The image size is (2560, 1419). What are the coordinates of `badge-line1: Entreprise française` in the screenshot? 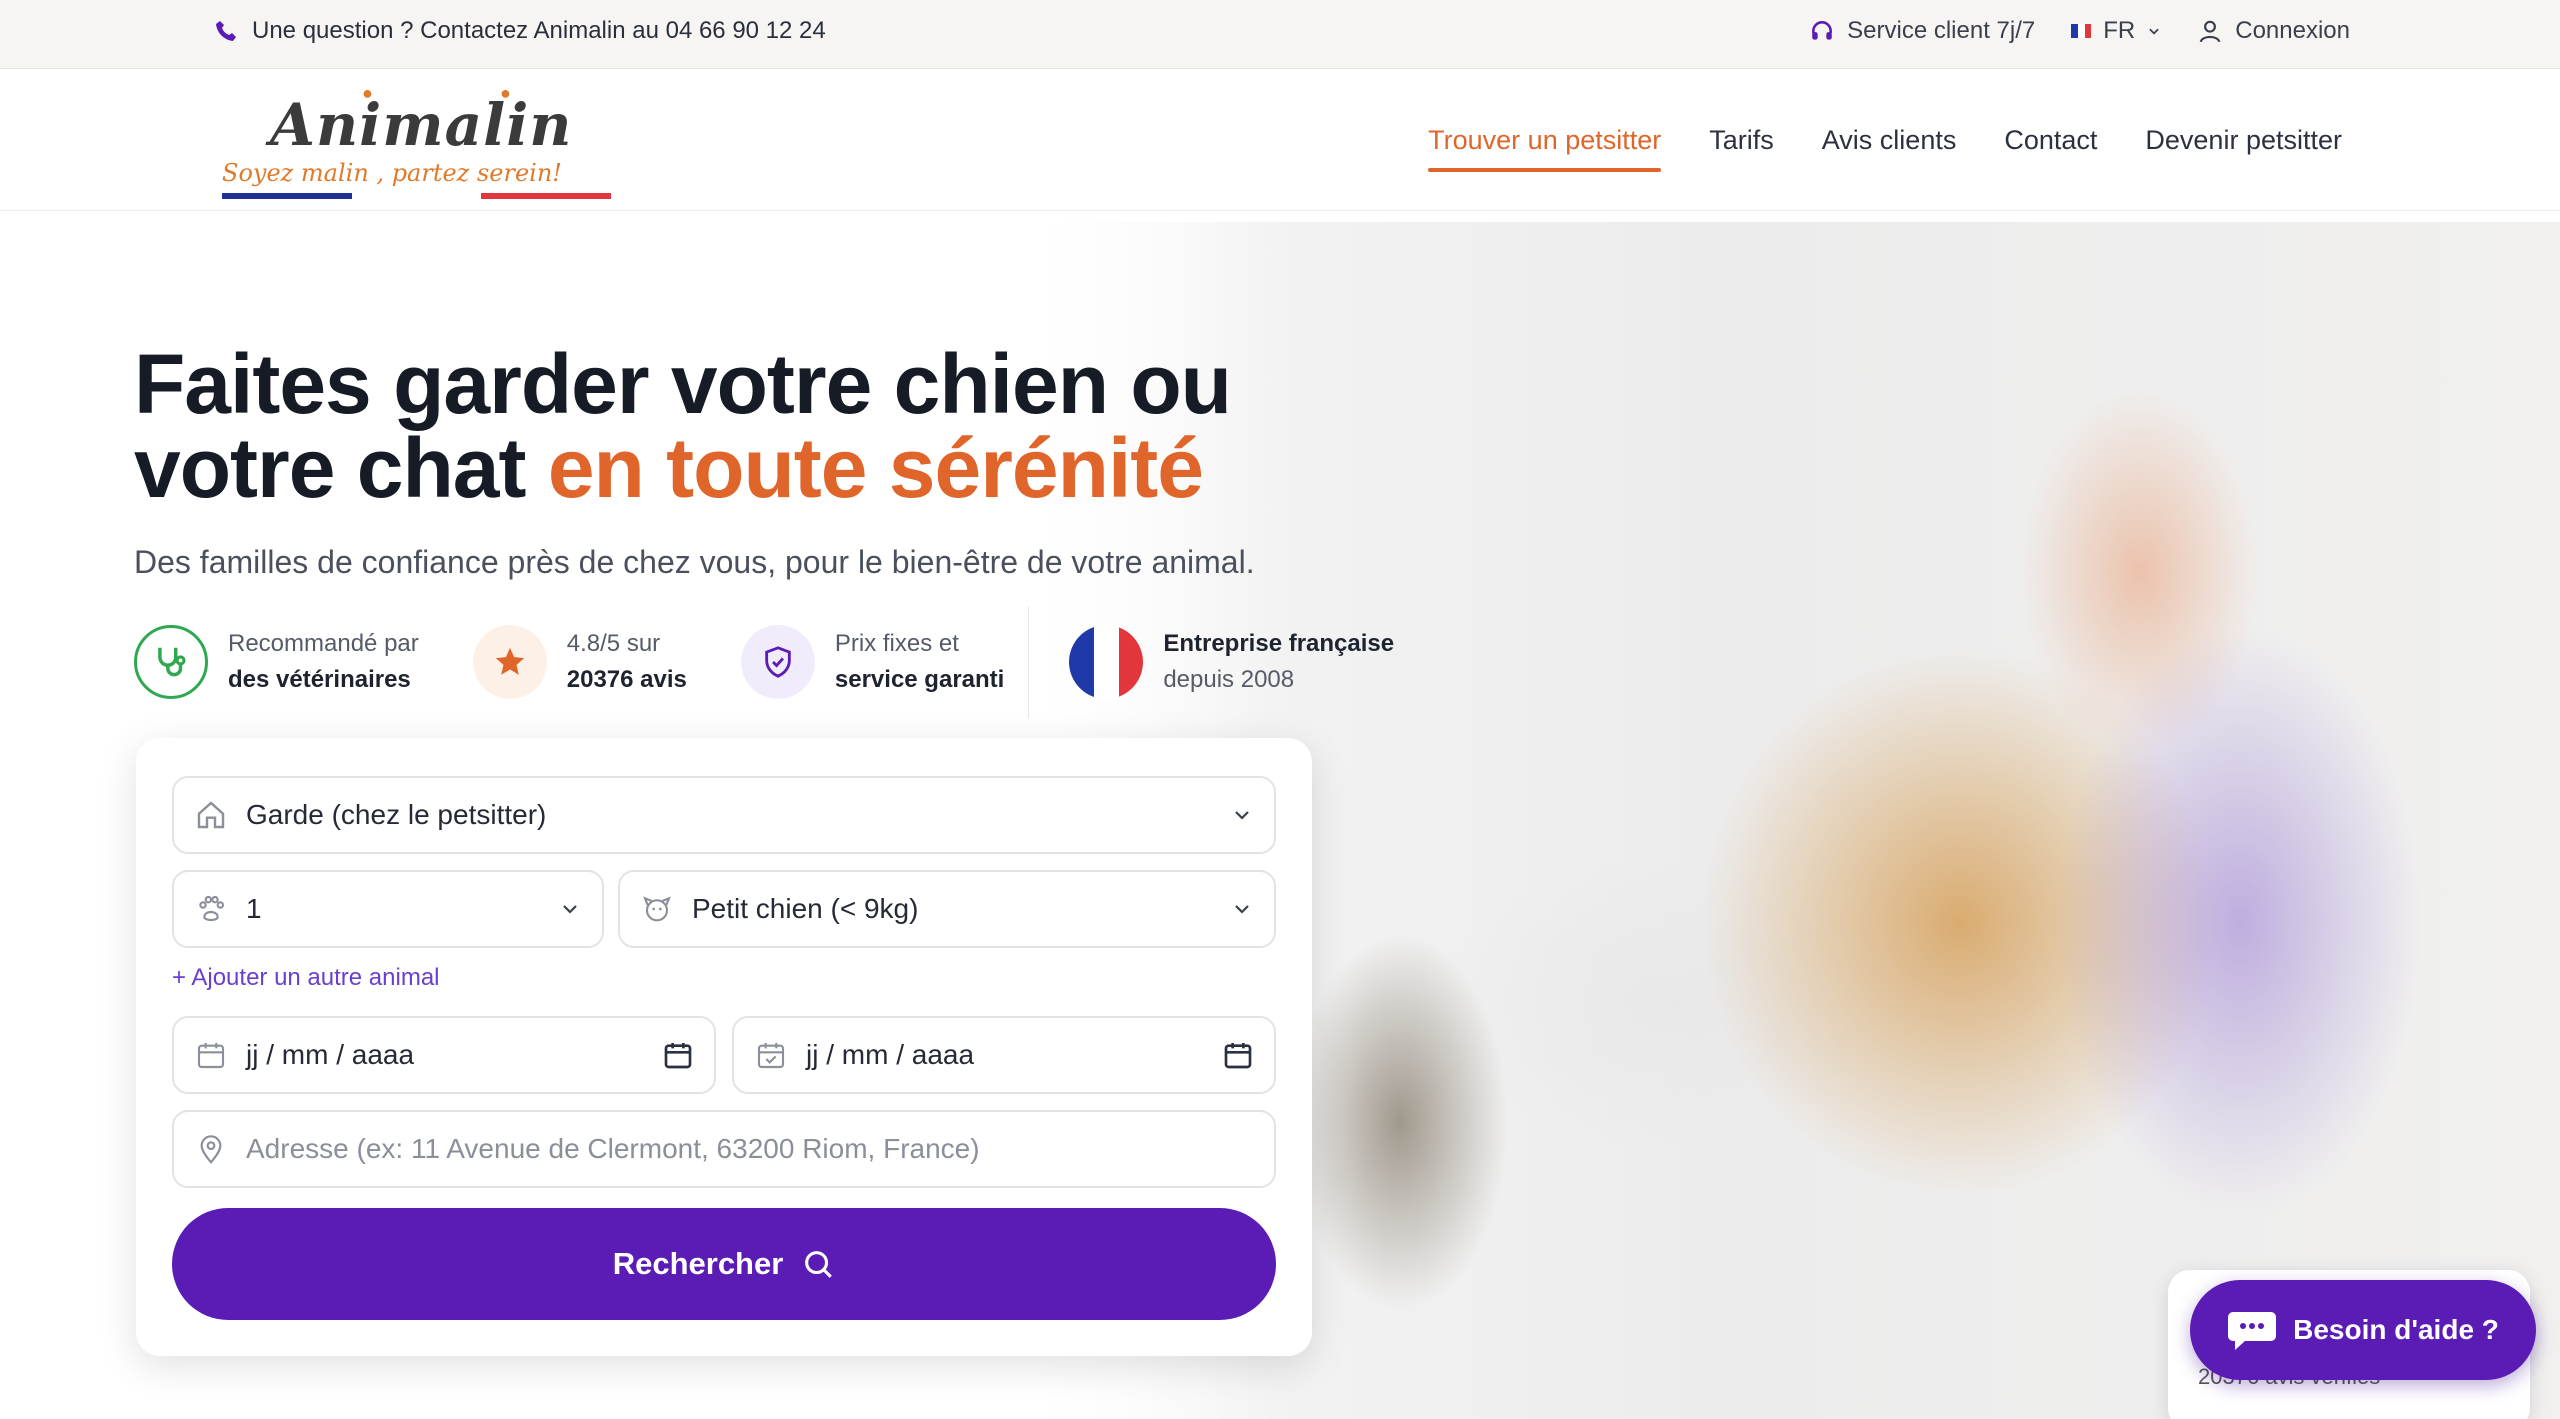 It's located at (1279, 643).